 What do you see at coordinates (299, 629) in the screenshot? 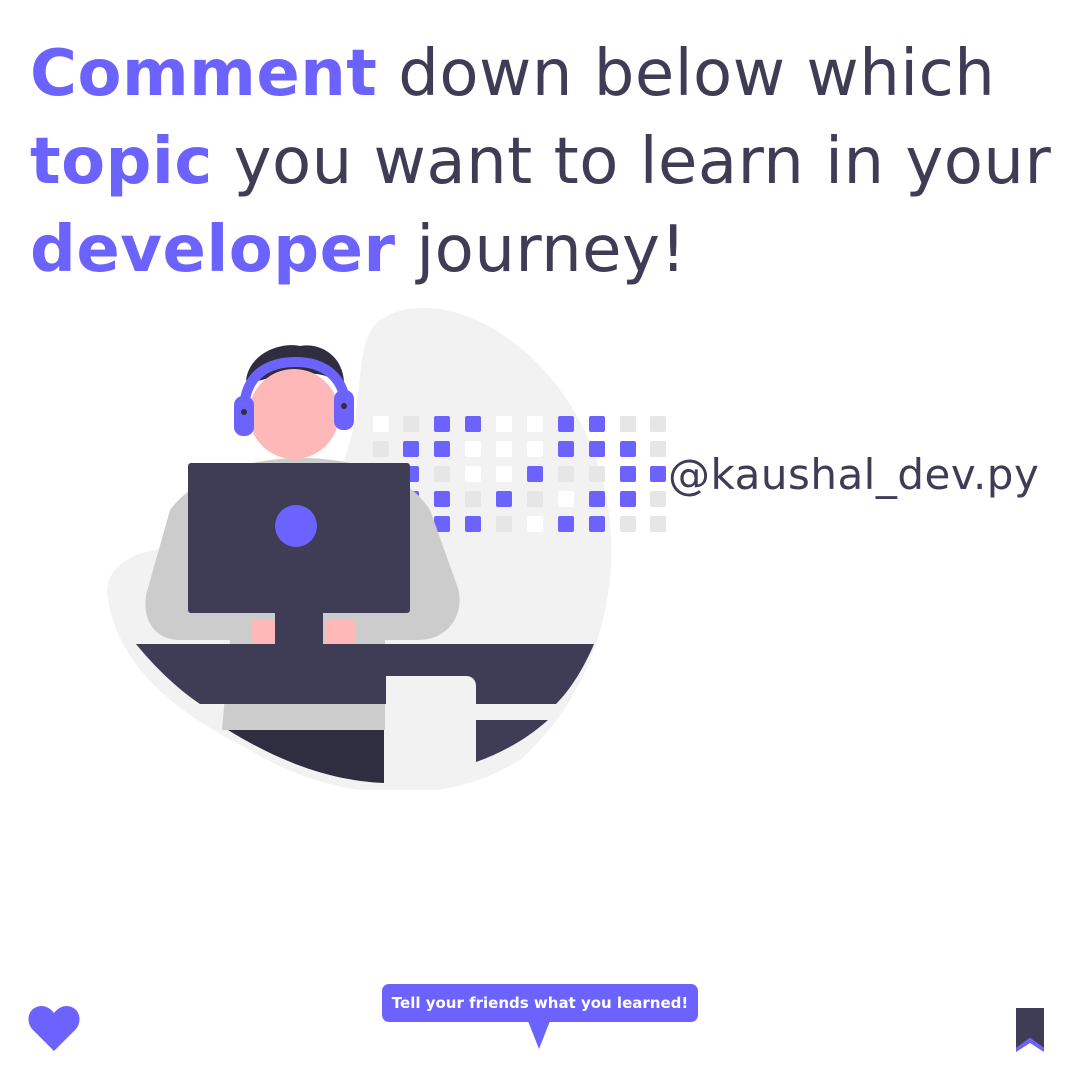
I see `monitor-stand` at bounding box center [299, 629].